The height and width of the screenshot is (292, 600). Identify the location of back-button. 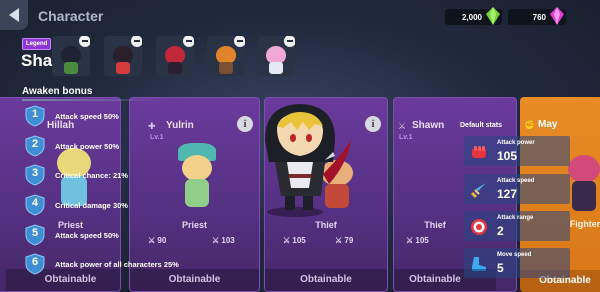
(14, 15).